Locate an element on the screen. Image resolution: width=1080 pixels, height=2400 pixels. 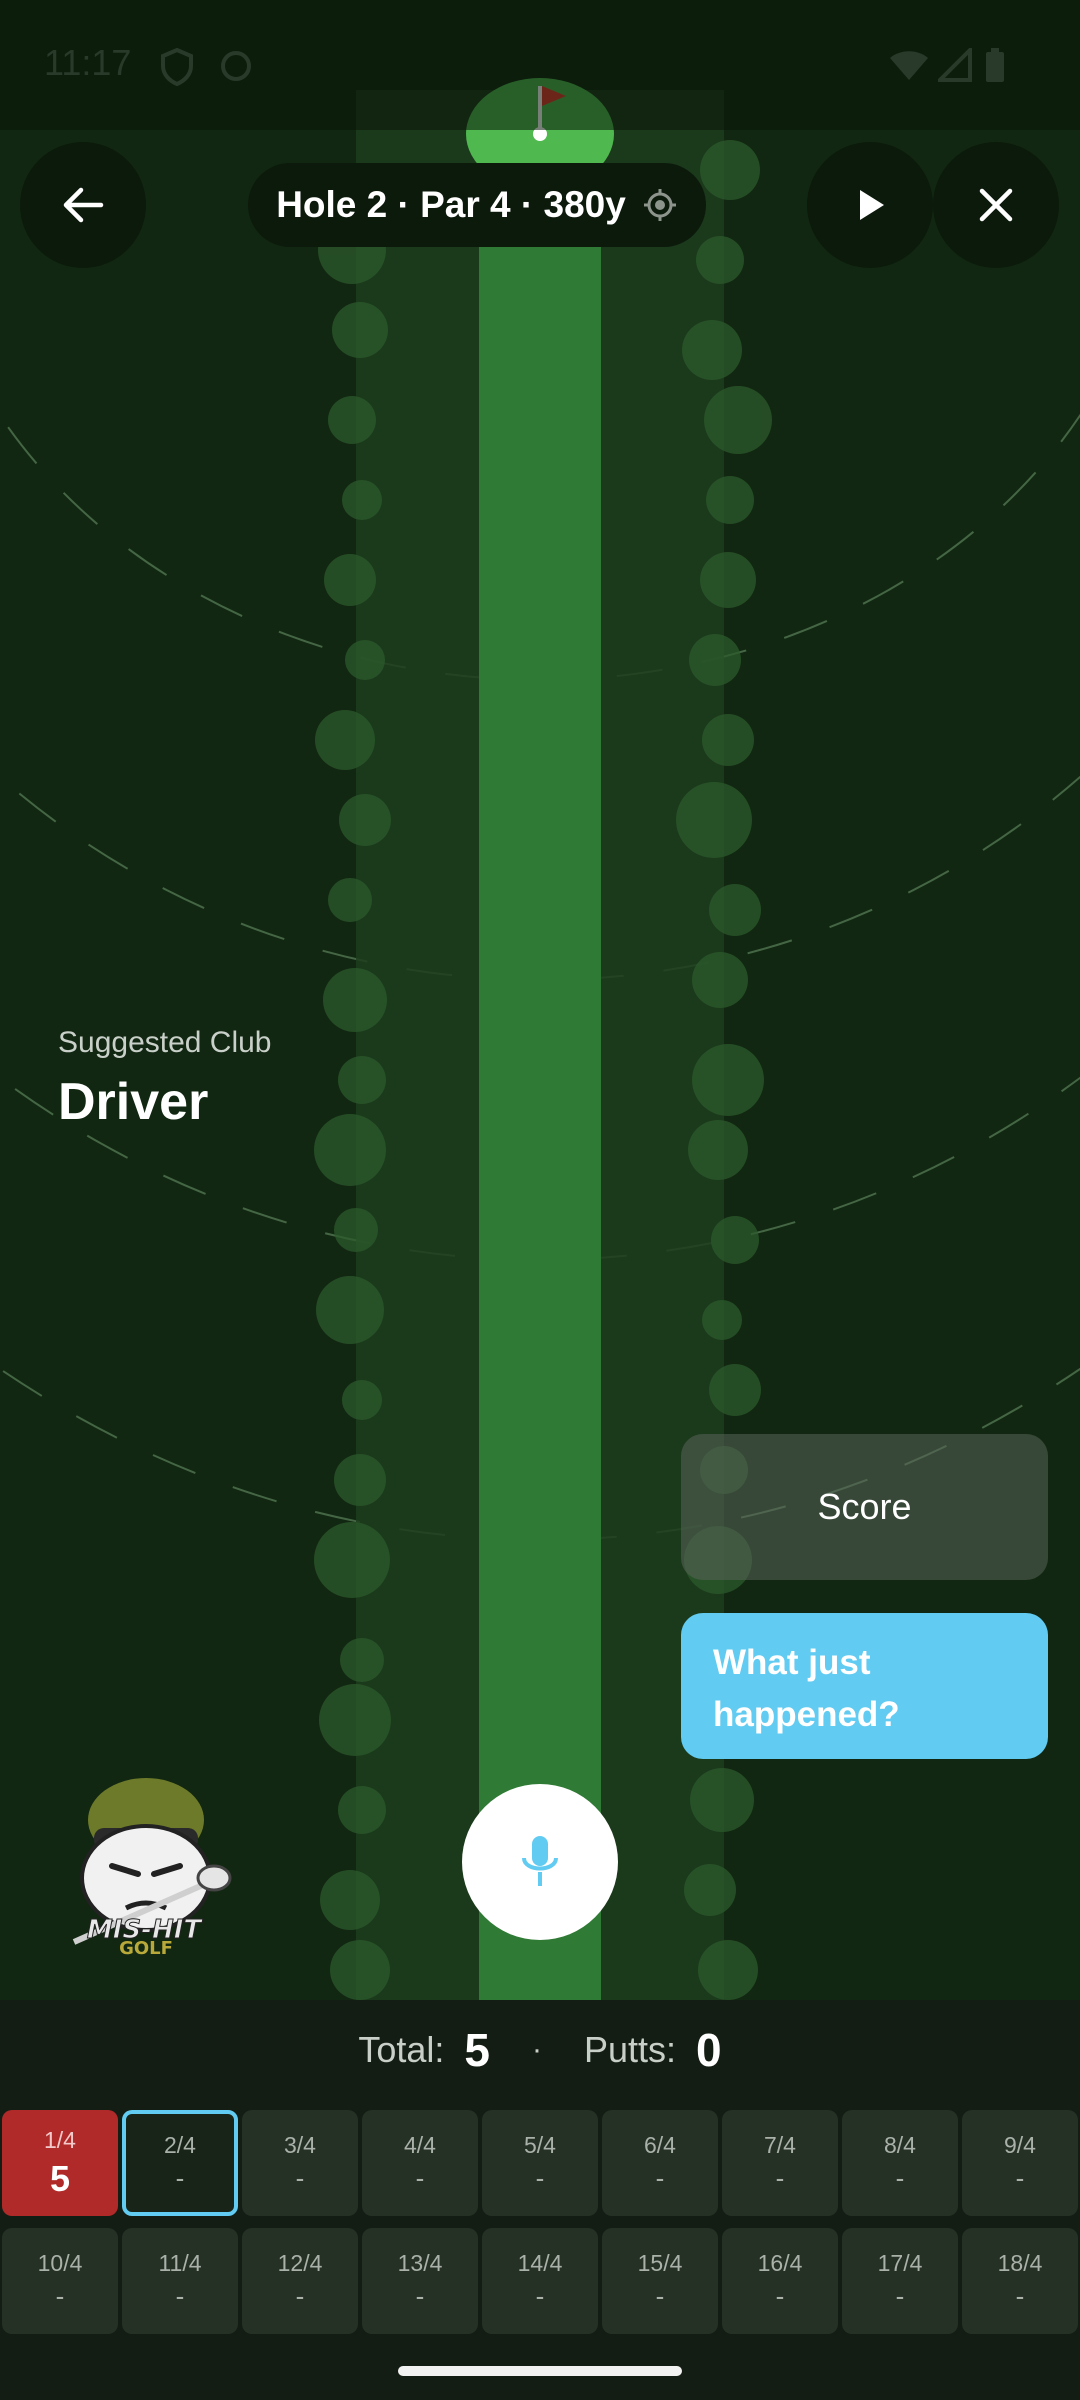
what-just-happened-button: What just happened? is located at coordinates (864, 1686).